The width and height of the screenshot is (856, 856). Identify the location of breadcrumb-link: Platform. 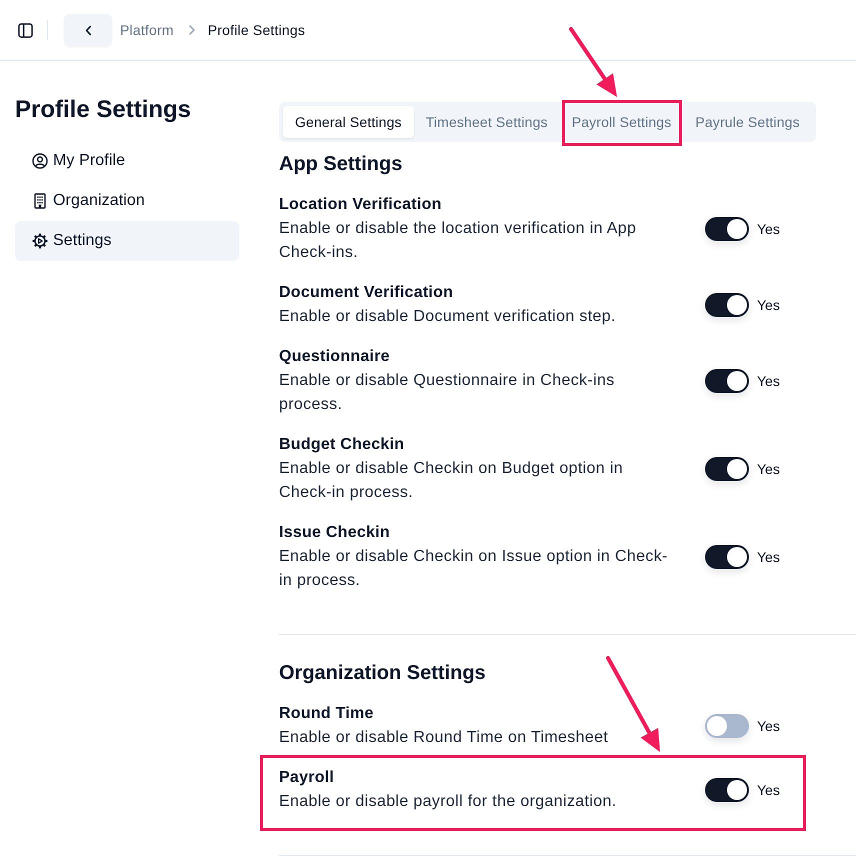
(147, 30).